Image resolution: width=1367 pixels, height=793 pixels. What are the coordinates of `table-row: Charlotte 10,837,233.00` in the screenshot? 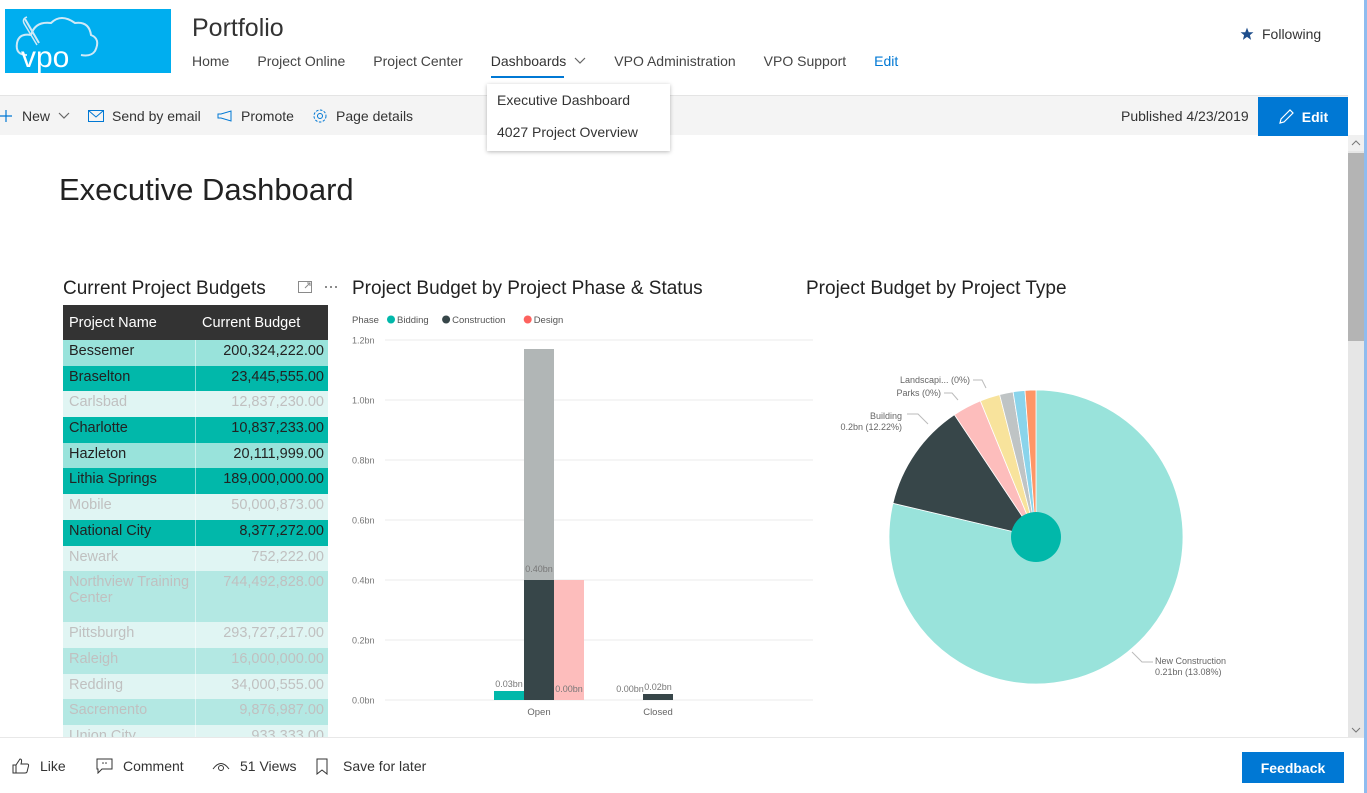 It's located at (195, 430).